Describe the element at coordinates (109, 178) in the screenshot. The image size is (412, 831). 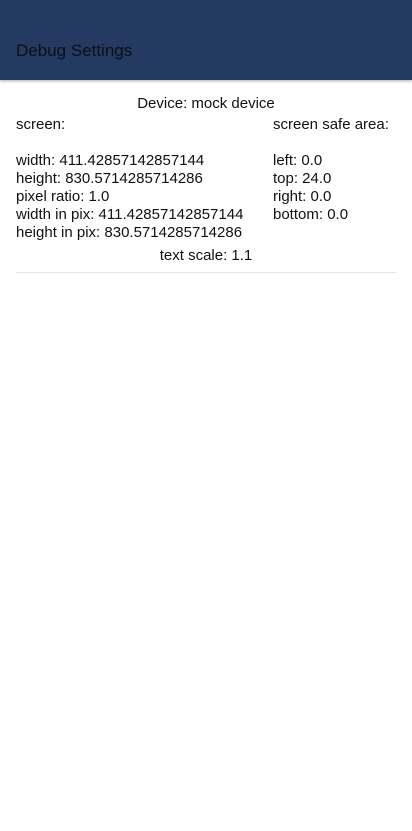
I see `screen-height: height: 830.5714285714286` at that location.